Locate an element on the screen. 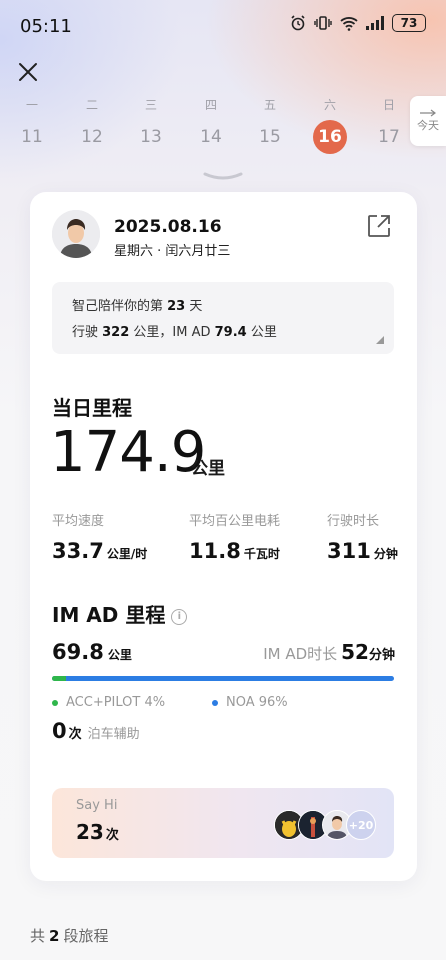 This screenshot has width=446, height=960. day-item: 五 15 is located at coordinates (270, 125).